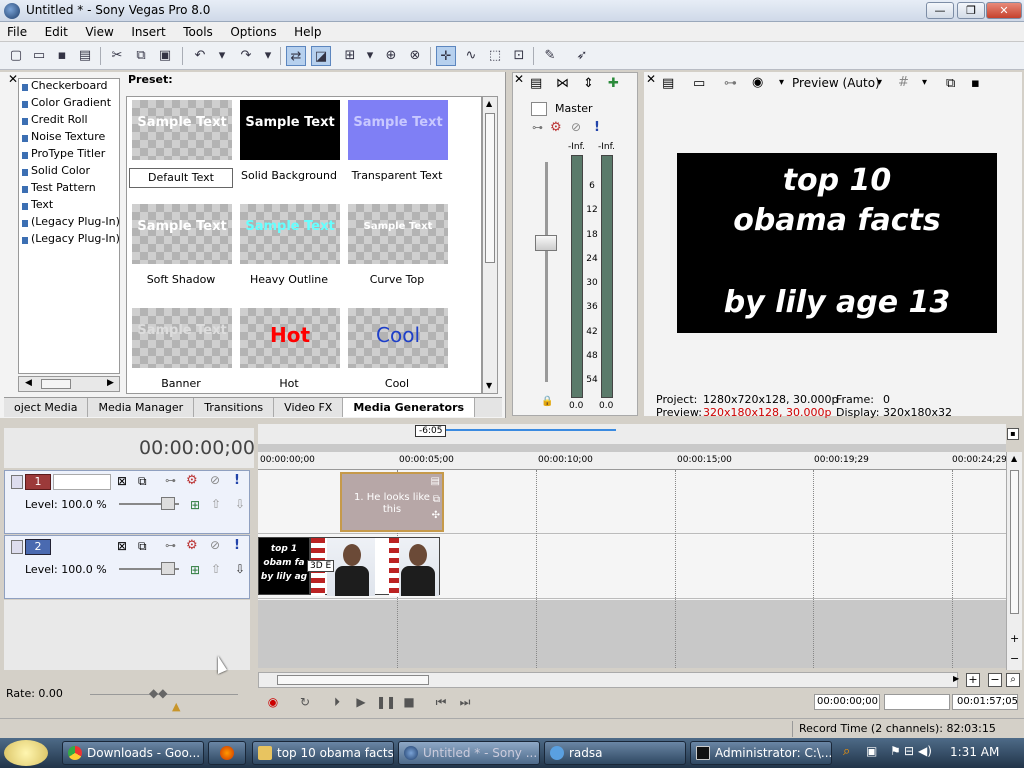  What do you see at coordinates (69, 87) in the screenshot?
I see `generator-item: Checkerboard` at bounding box center [69, 87].